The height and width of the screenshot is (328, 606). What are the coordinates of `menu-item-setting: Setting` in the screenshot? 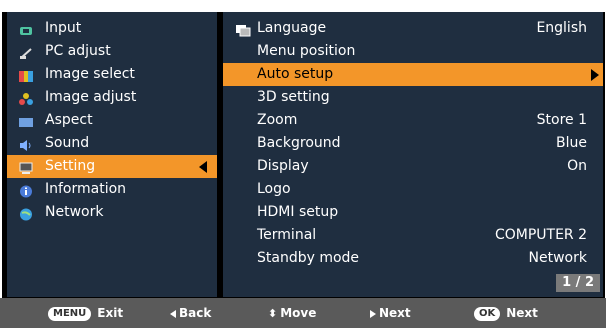 It's located at (112, 166).